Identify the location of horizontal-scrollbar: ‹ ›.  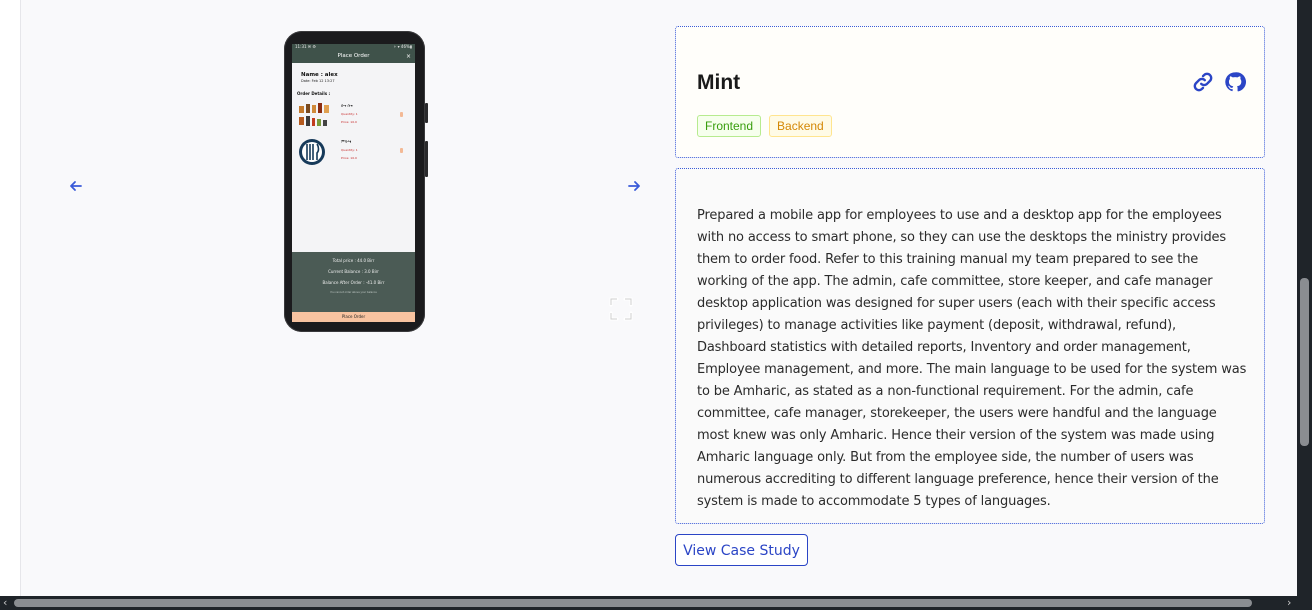
(656, 603).